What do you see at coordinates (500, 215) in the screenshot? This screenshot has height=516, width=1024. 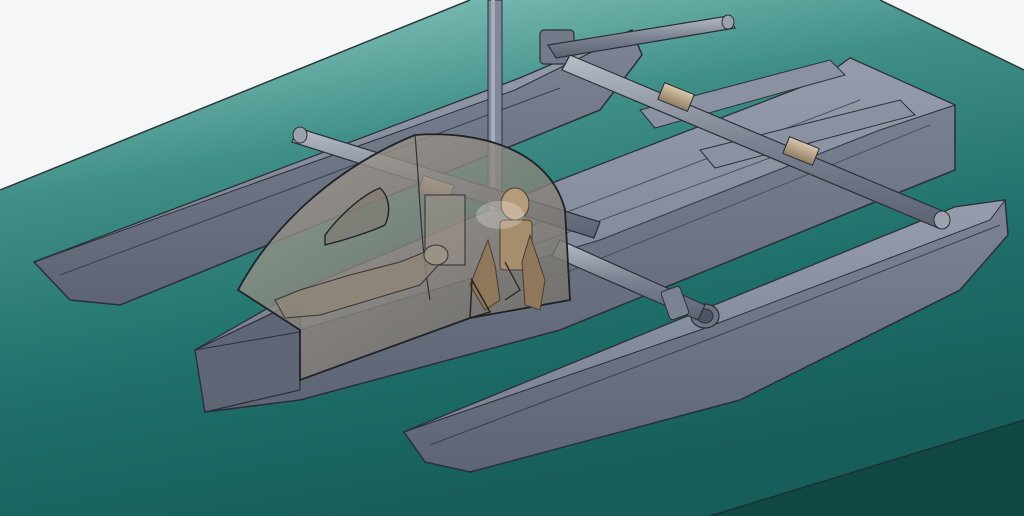 I see `light-highlight` at bounding box center [500, 215].